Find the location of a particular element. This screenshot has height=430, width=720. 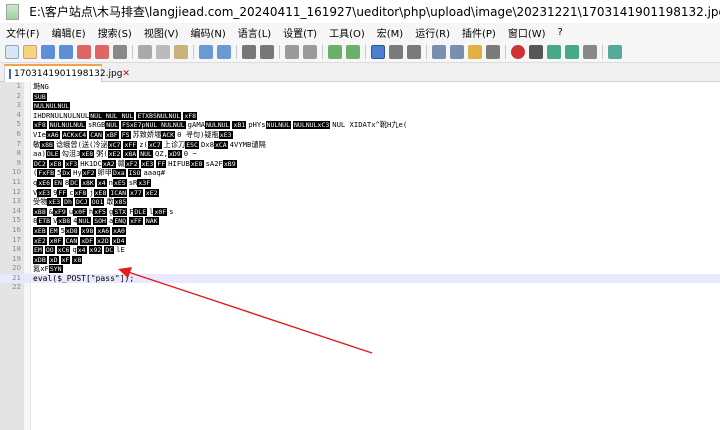

code-line: 8 aa)DLE 勾沮3xE8 粥(xE2 x8A NUL QZ,xD9 0 ~ is located at coordinates (360, 154).